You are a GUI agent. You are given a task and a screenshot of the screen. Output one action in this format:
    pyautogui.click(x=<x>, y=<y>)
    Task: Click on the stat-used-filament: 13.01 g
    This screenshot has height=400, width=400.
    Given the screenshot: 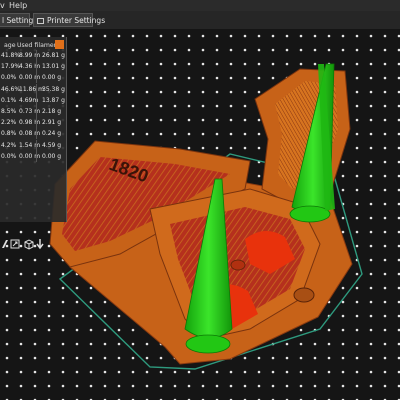 What is the action you would take?
    pyautogui.click(x=53, y=67)
    